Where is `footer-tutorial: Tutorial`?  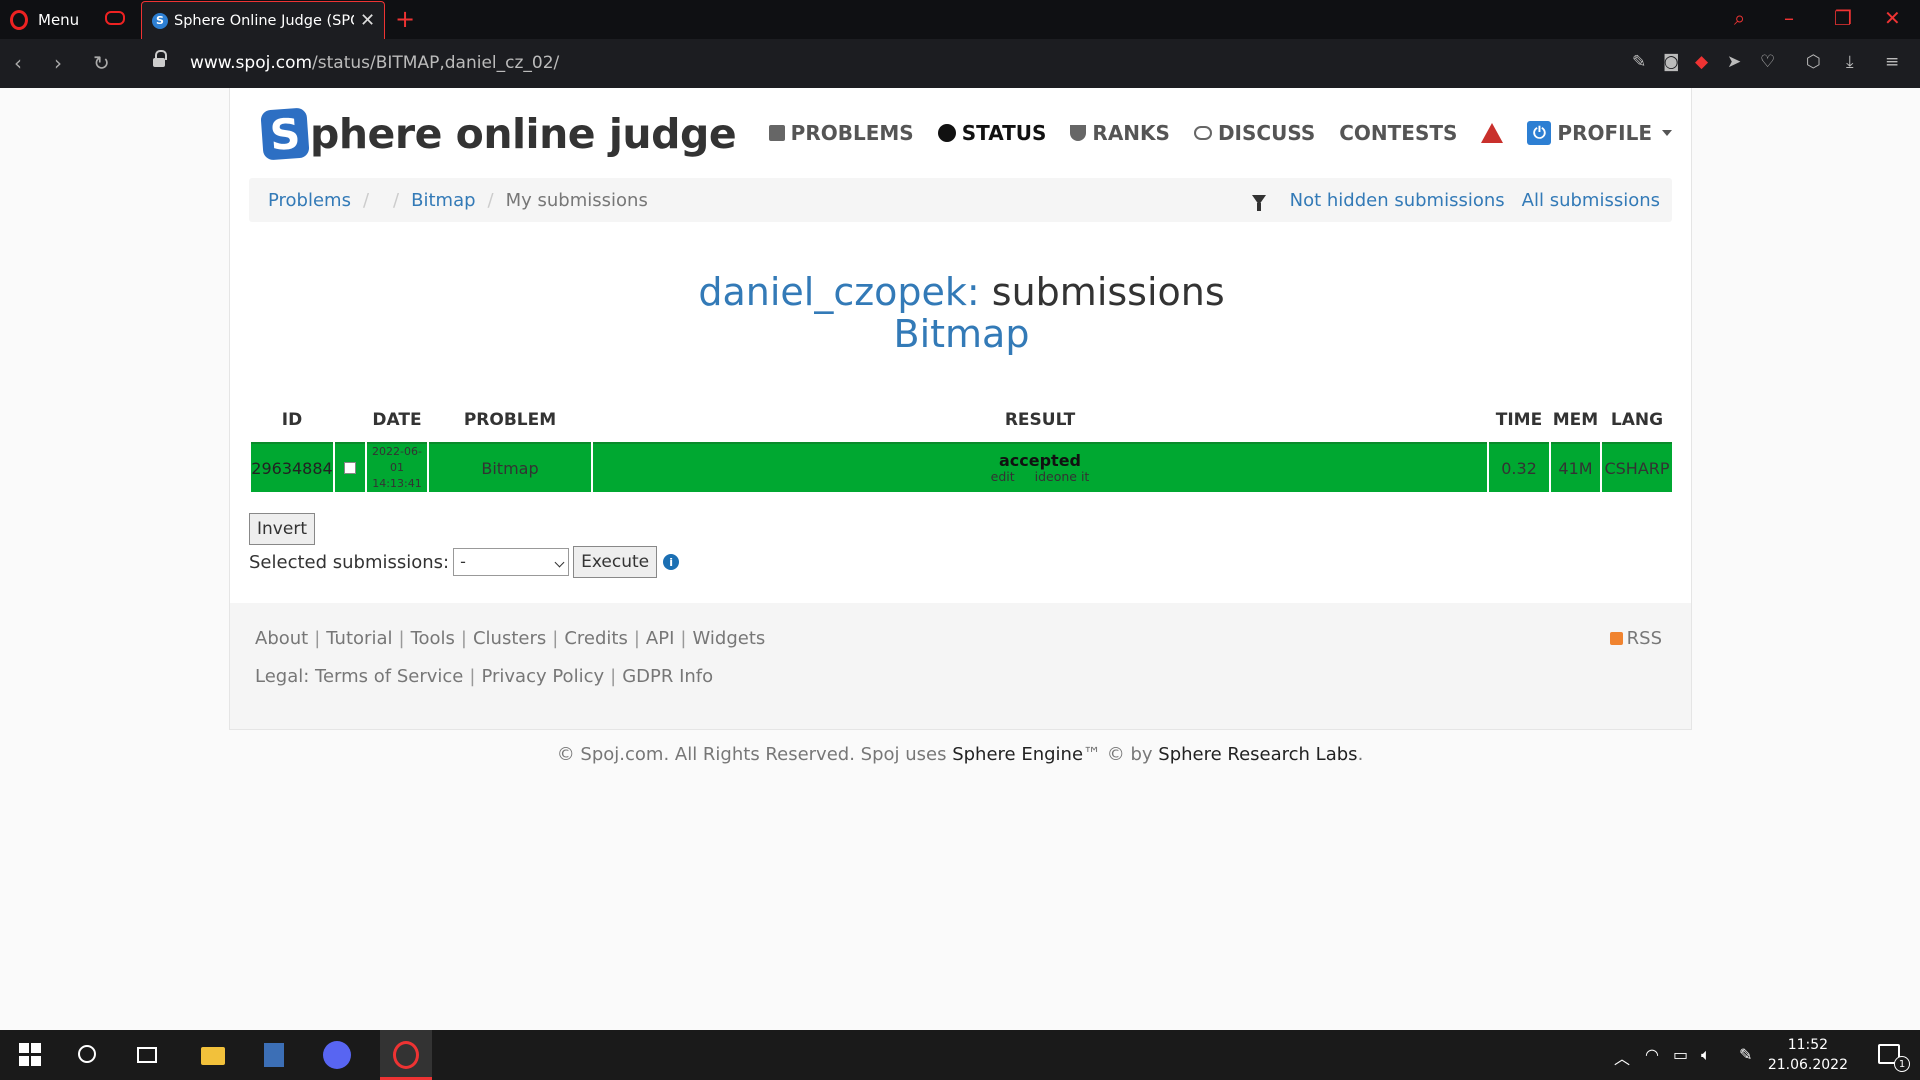
footer-tutorial: Tutorial is located at coordinates (359, 638).